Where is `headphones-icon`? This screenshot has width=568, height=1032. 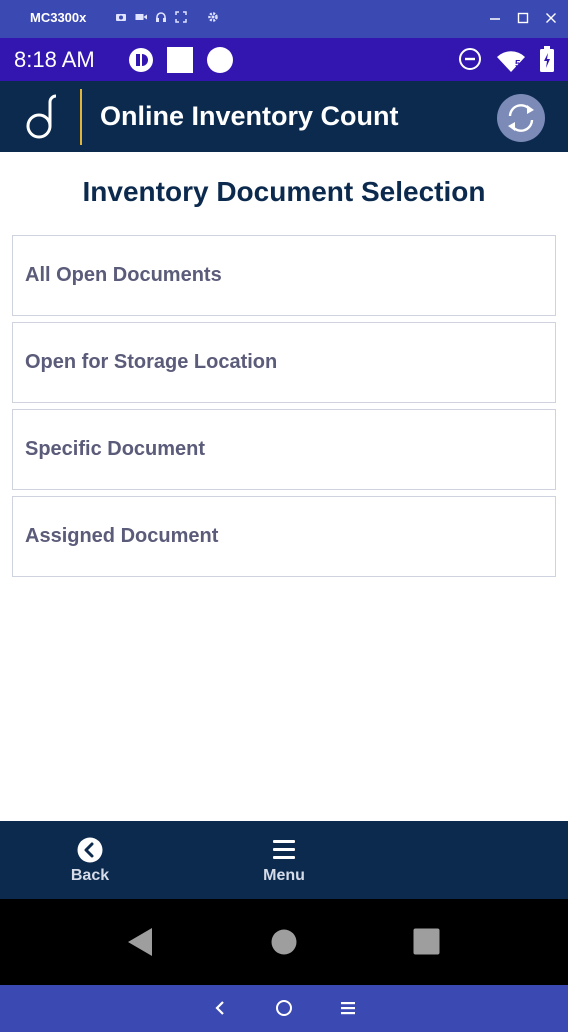 headphones-icon is located at coordinates (161, 16).